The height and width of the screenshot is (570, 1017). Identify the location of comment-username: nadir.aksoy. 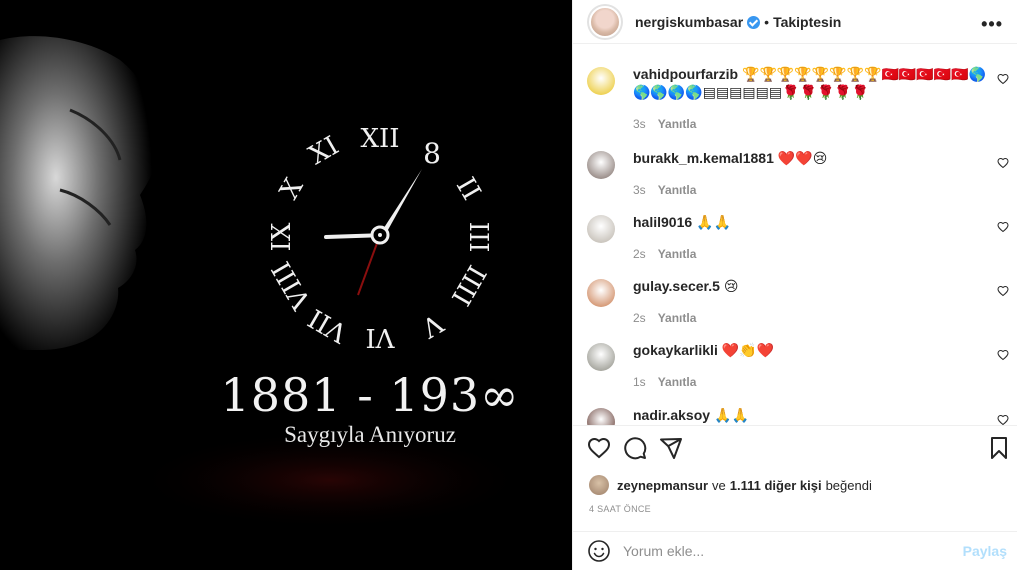
(671, 415).